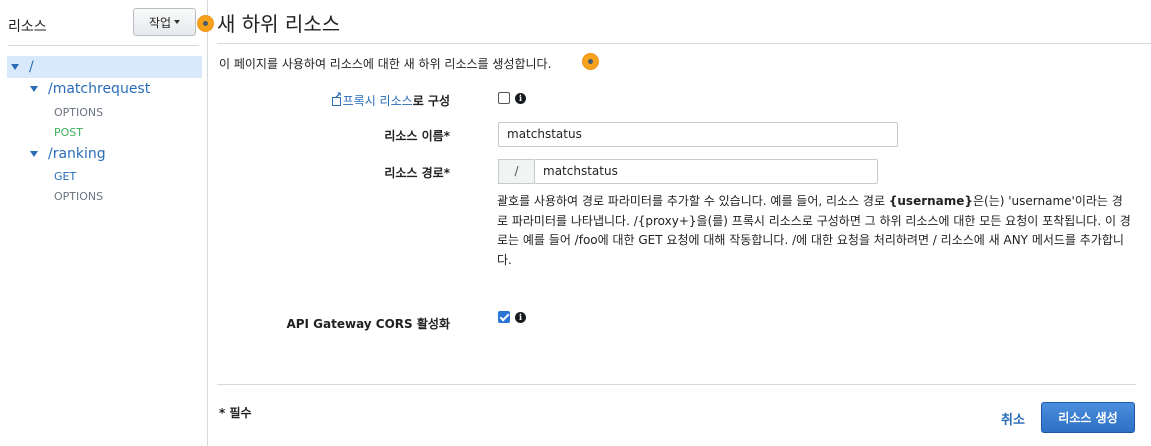 This screenshot has width=1151, height=446. What do you see at coordinates (417, 173) in the screenshot?
I see `resource-path-label: 리소스 경로*` at bounding box center [417, 173].